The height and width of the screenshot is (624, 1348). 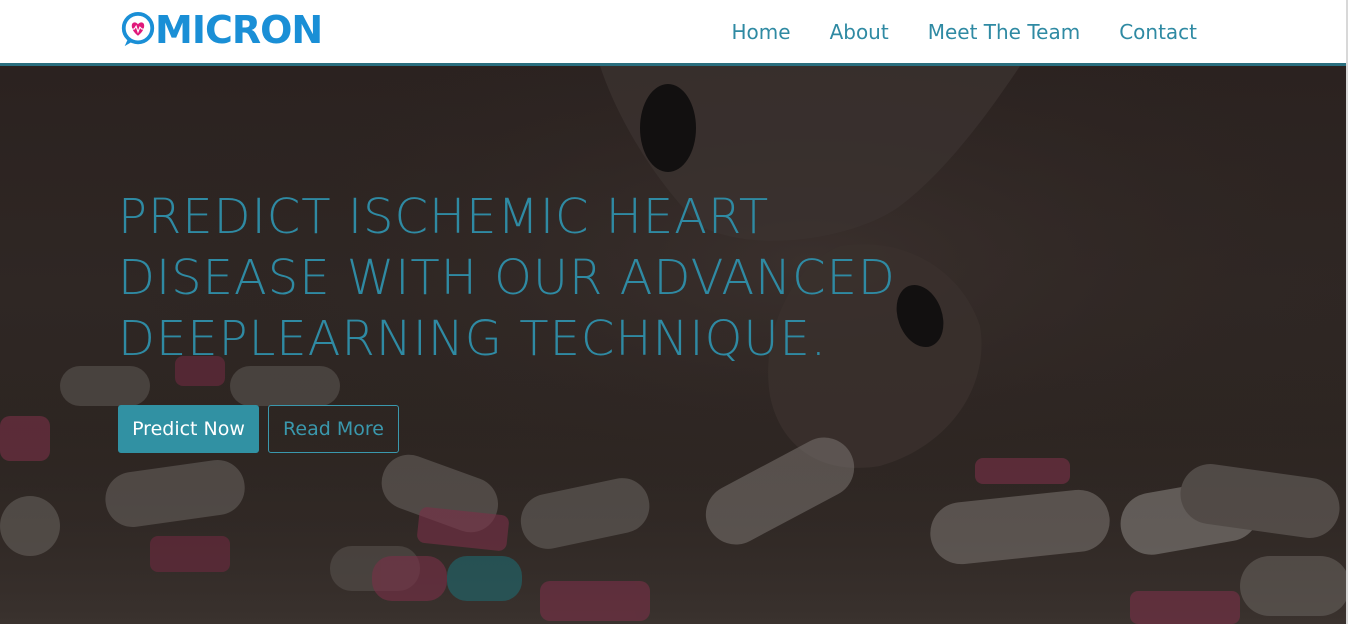 What do you see at coordinates (138, 29) in the screenshot?
I see `heart-chat-bubble-icon` at bounding box center [138, 29].